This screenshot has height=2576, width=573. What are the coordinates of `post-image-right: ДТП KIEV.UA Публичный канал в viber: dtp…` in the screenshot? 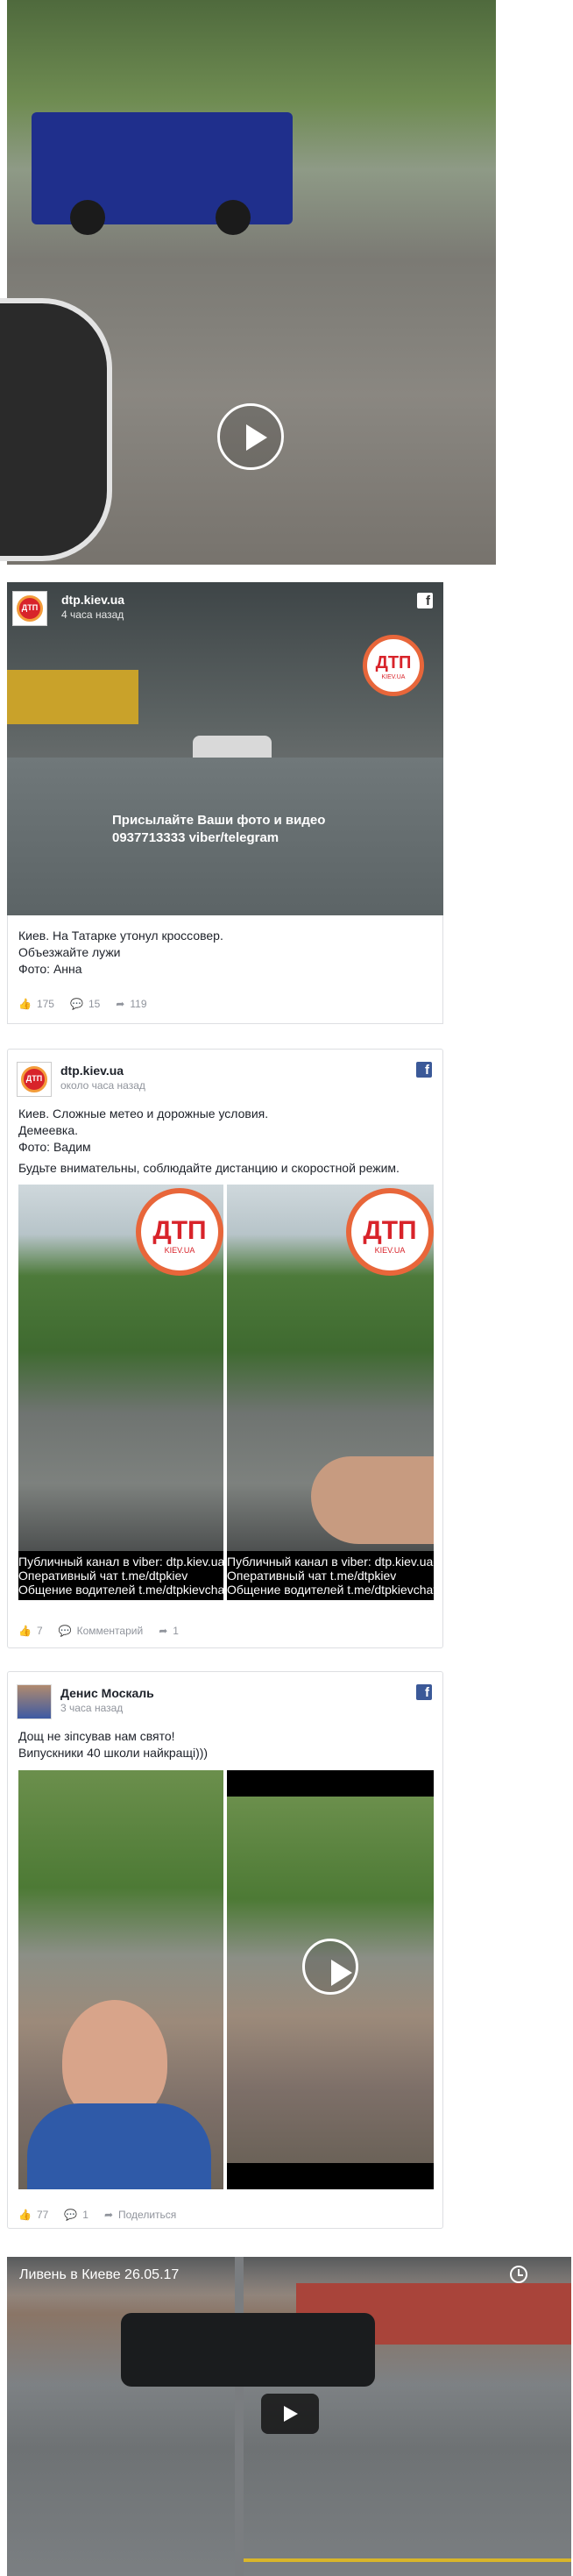 It's located at (330, 1392).